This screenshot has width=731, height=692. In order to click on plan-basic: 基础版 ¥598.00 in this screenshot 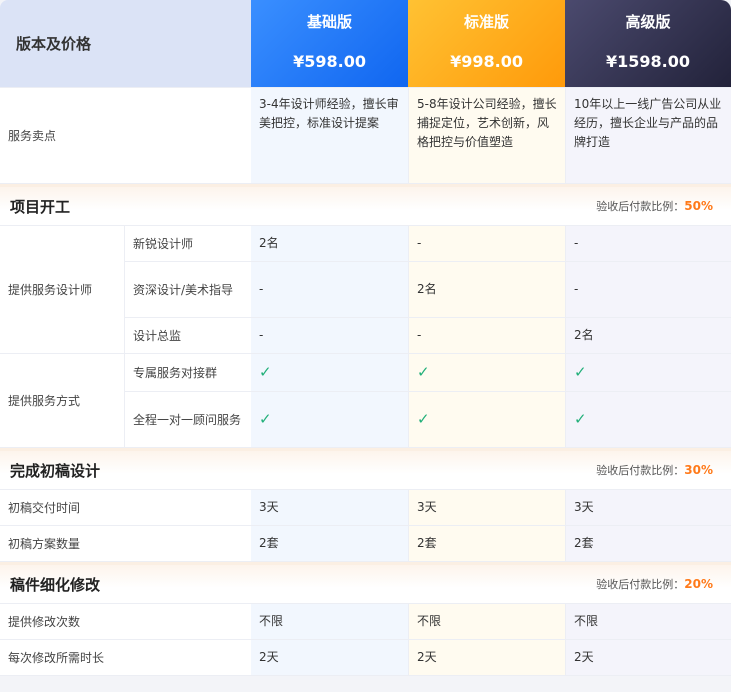, I will do `click(330, 44)`.